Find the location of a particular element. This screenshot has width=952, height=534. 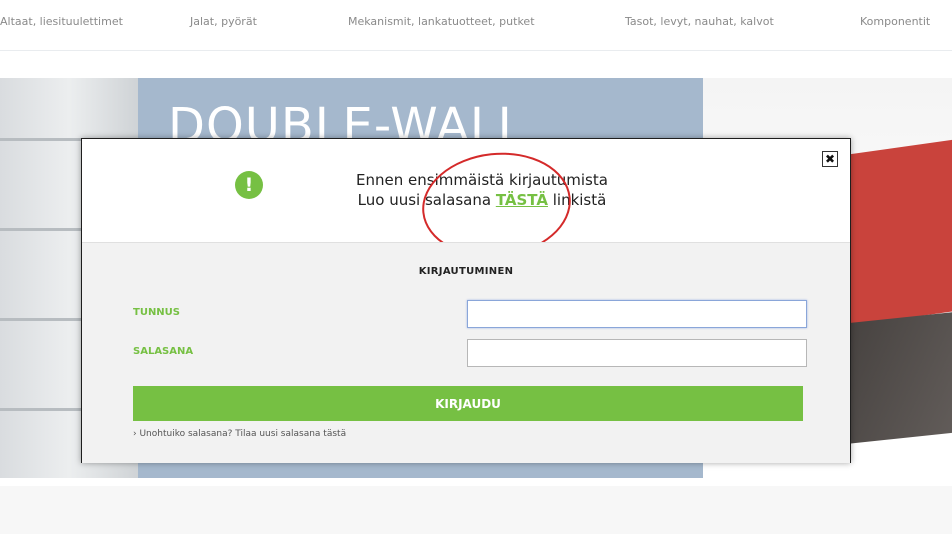

password-label: SALASANA is located at coordinates (163, 351).